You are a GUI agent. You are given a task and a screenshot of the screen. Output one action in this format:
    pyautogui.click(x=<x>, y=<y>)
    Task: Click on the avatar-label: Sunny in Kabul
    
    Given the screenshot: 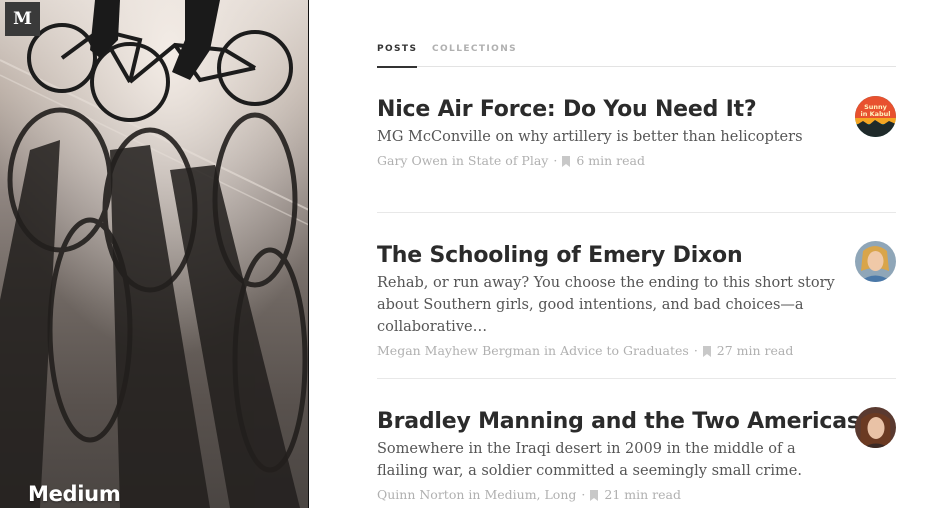 What is the action you would take?
    pyautogui.click(x=875, y=110)
    